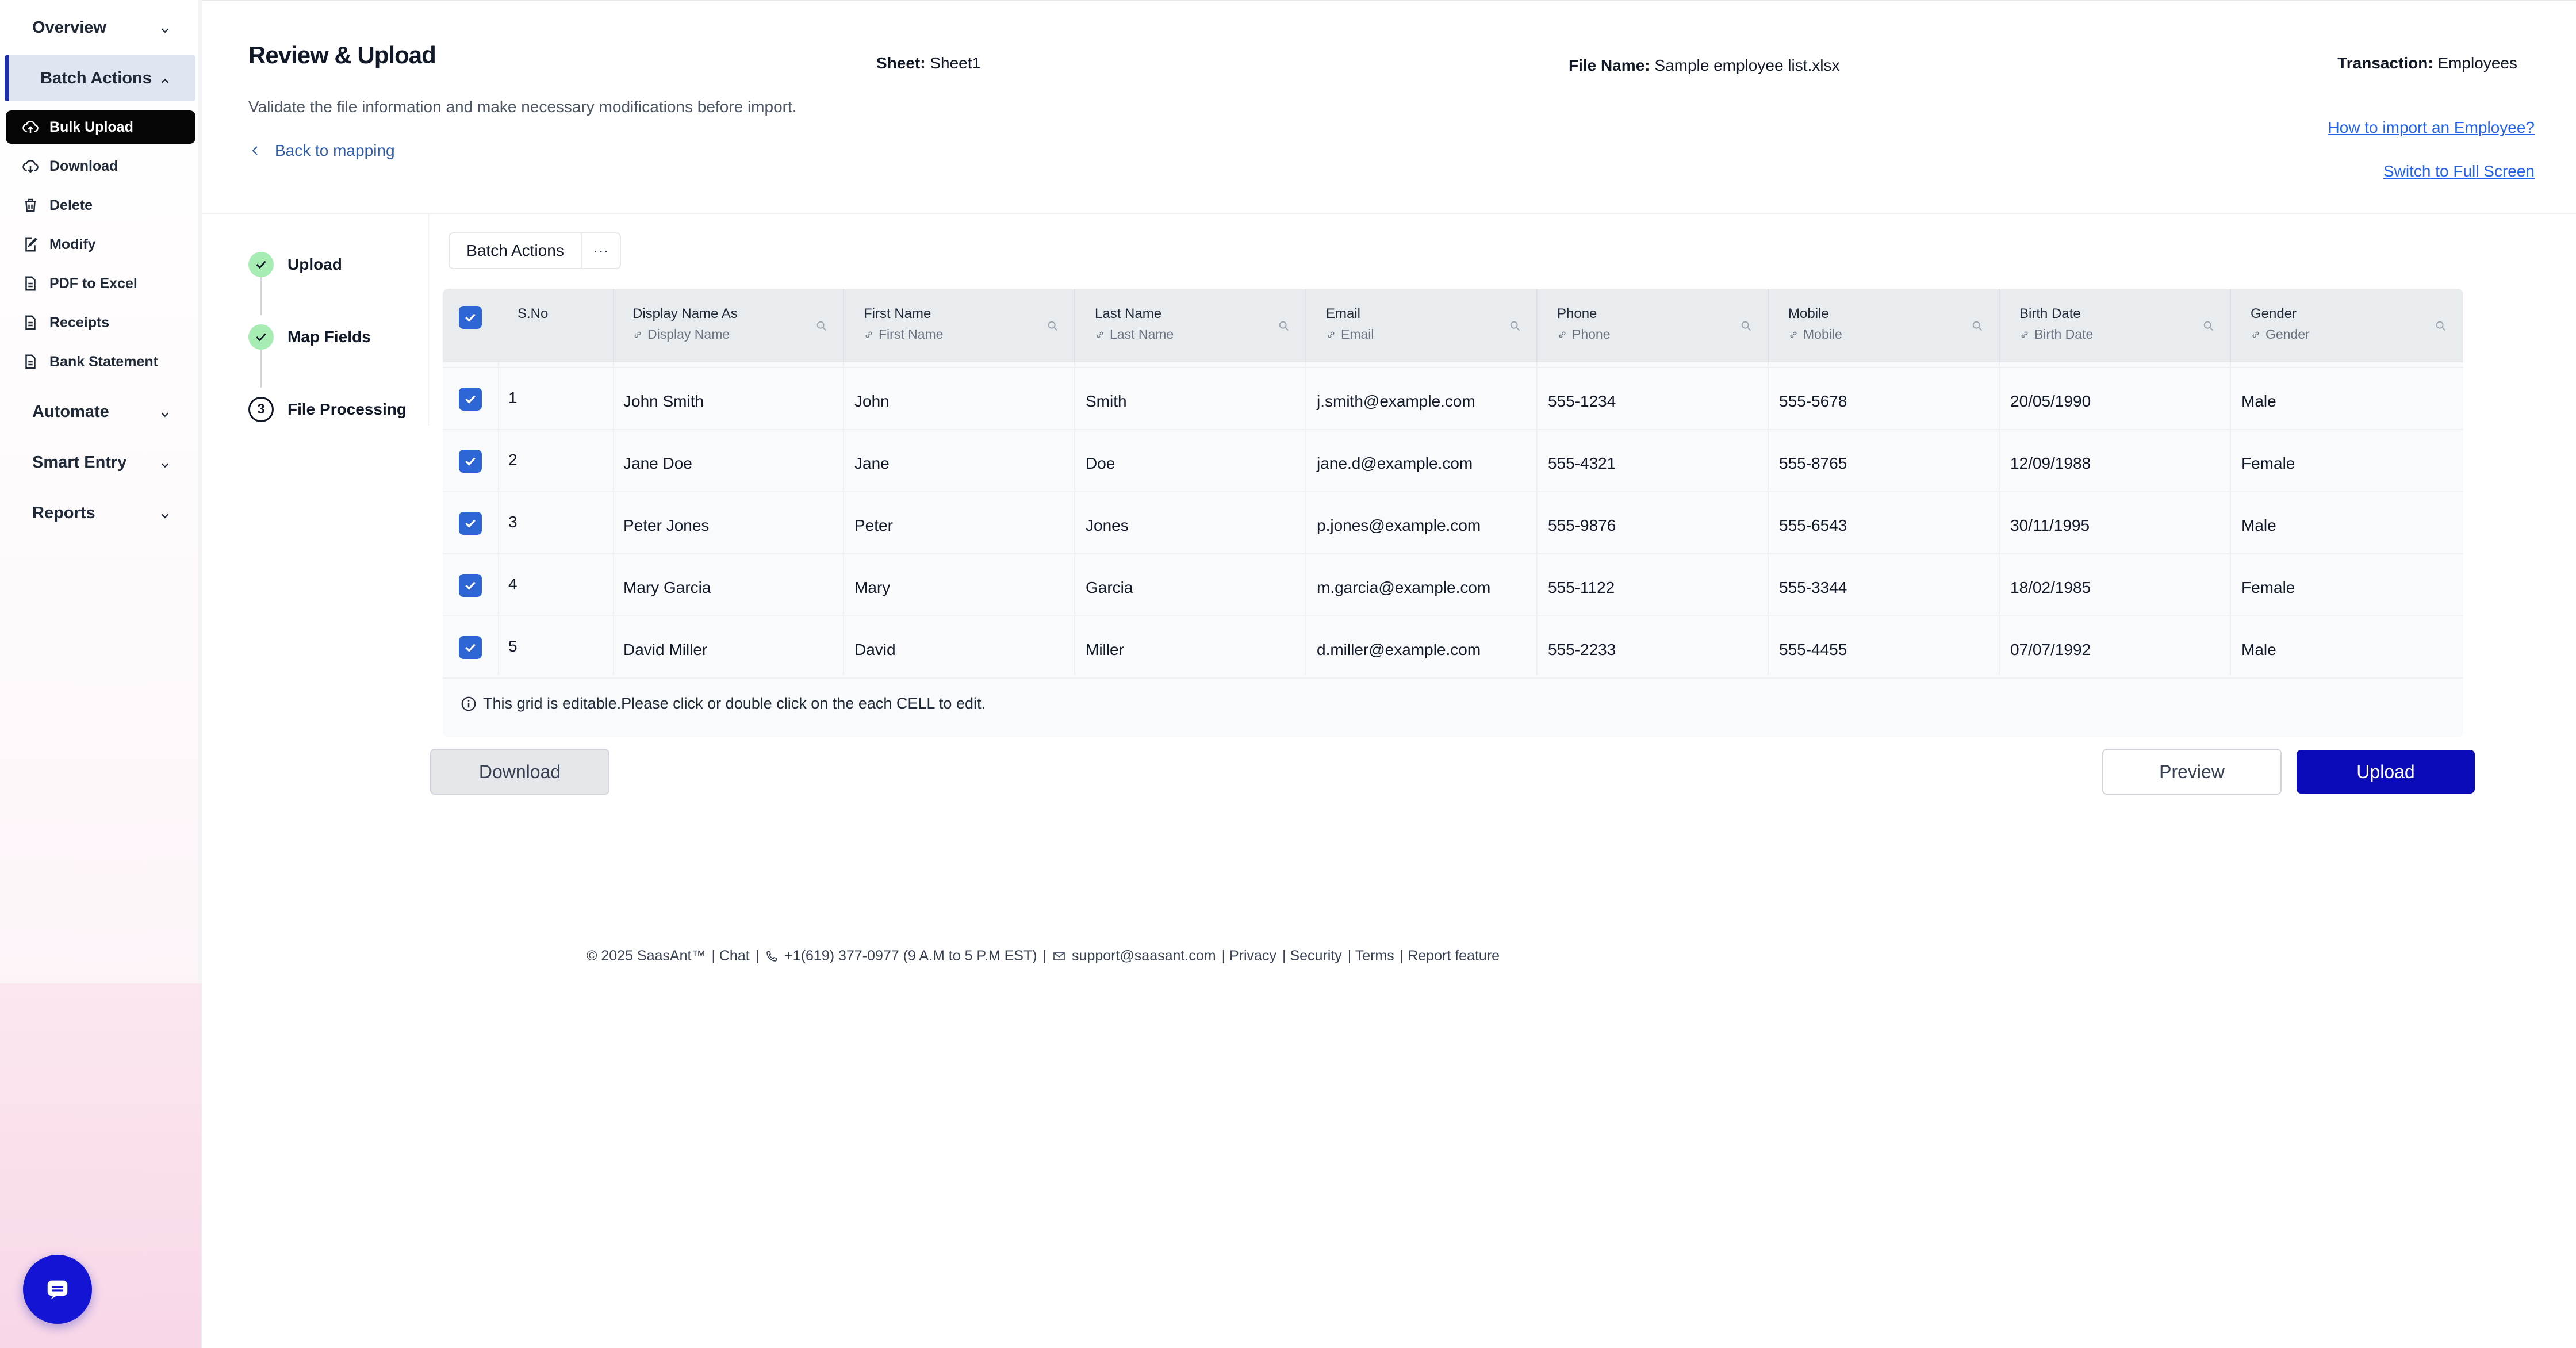  What do you see at coordinates (1399, 525) in the screenshot?
I see `cell-email: p.jones@example.com` at bounding box center [1399, 525].